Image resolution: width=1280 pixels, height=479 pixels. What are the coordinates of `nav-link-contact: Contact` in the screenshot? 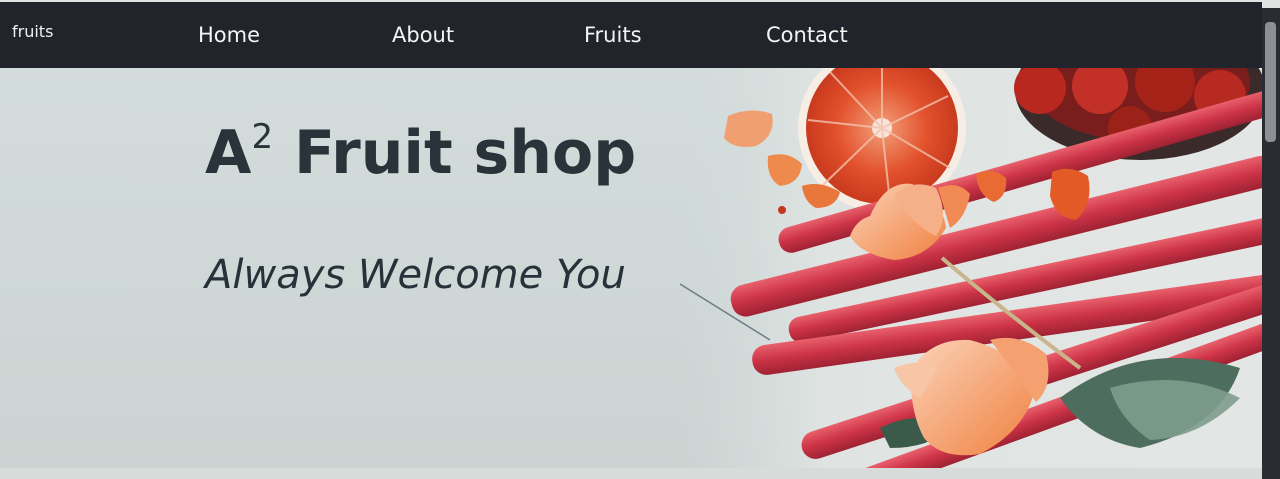 It's located at (807, 35).